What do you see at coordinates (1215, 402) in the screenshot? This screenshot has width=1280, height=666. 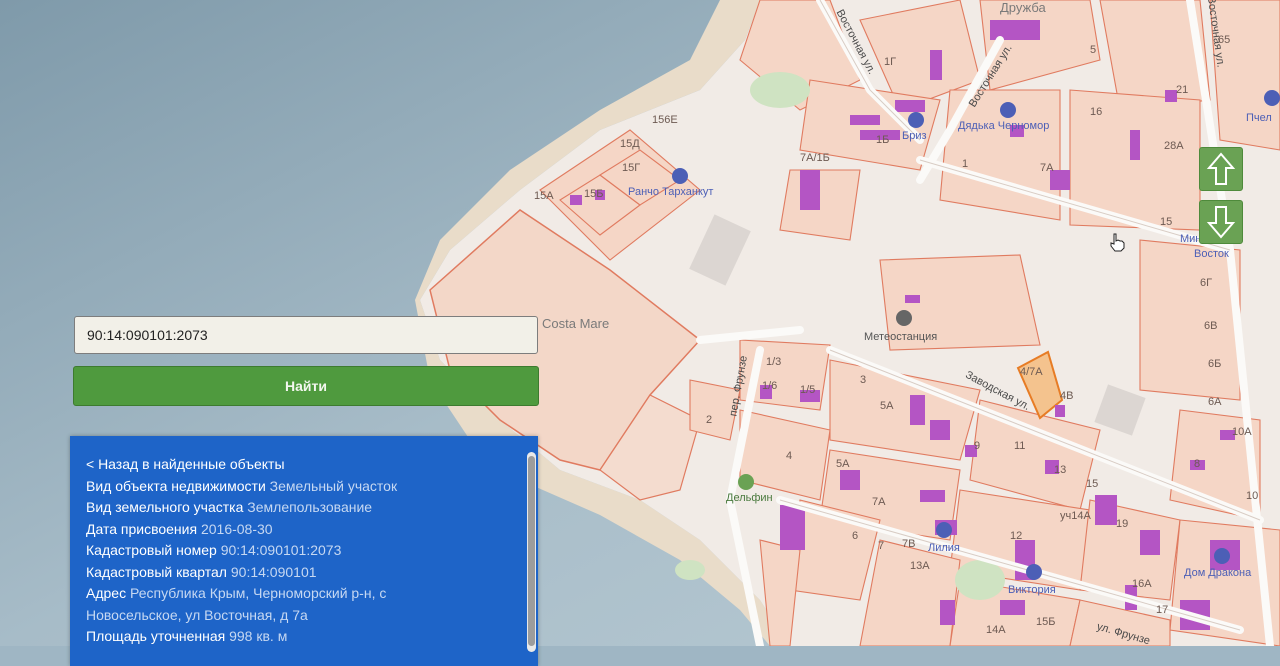 I see `parcel-num: 6А` at bounding box center [1215, 402].